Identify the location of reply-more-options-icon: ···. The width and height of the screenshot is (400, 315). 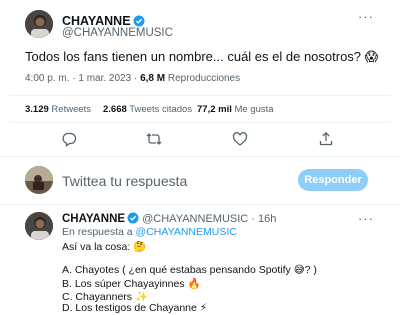
(366, 218).